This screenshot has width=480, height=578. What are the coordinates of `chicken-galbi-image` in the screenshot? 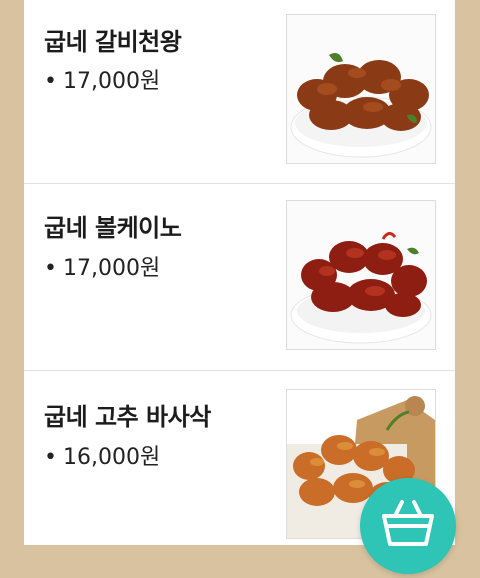 It's located at (361, 89).